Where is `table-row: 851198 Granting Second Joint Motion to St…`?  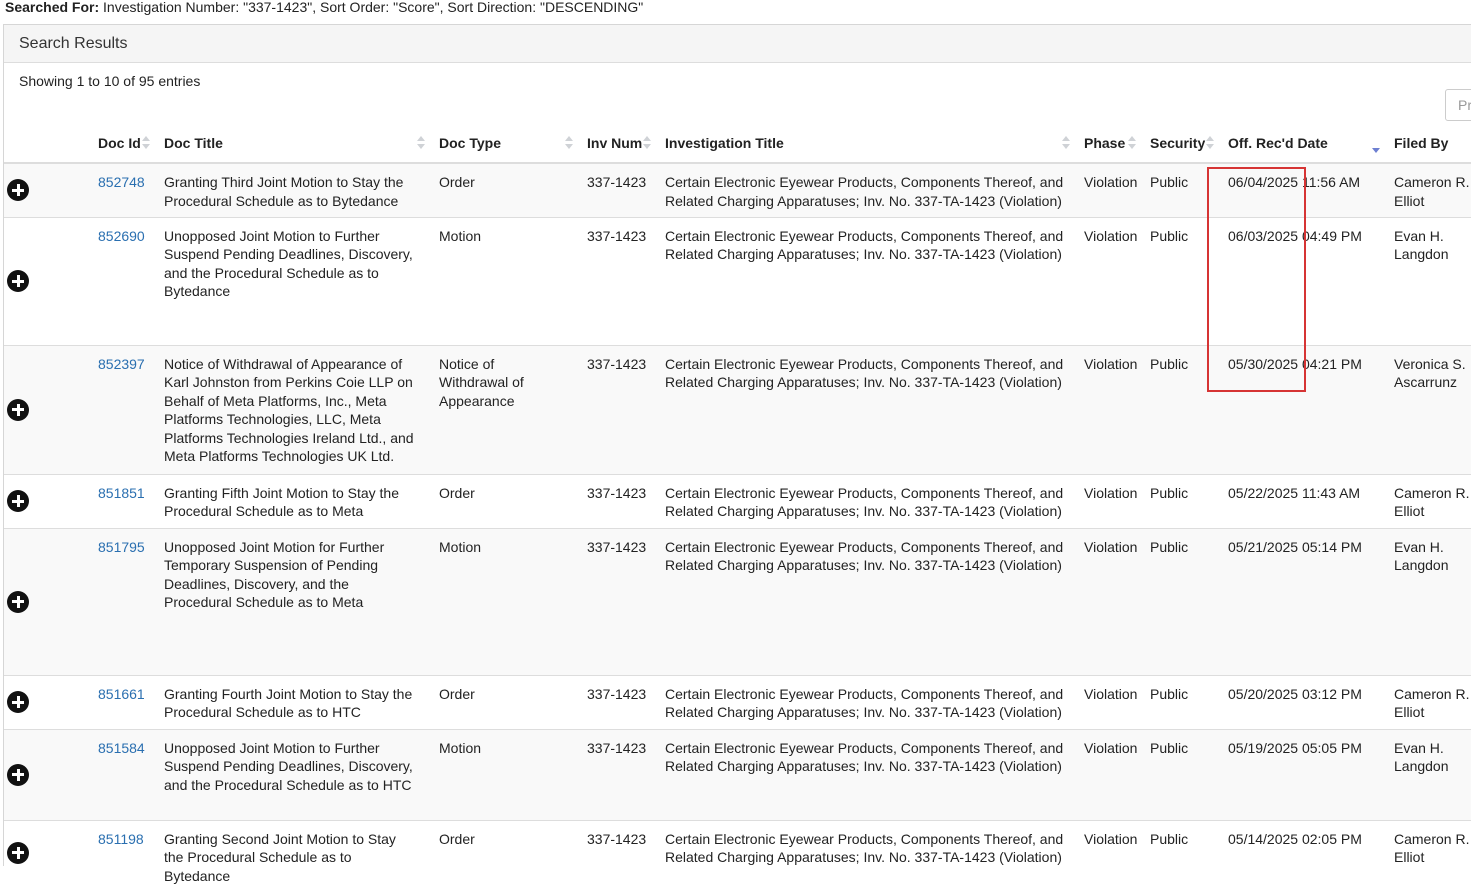 table-row: 851198 Granting Second Joint Motion to St… is located at coordinates (737, 852).